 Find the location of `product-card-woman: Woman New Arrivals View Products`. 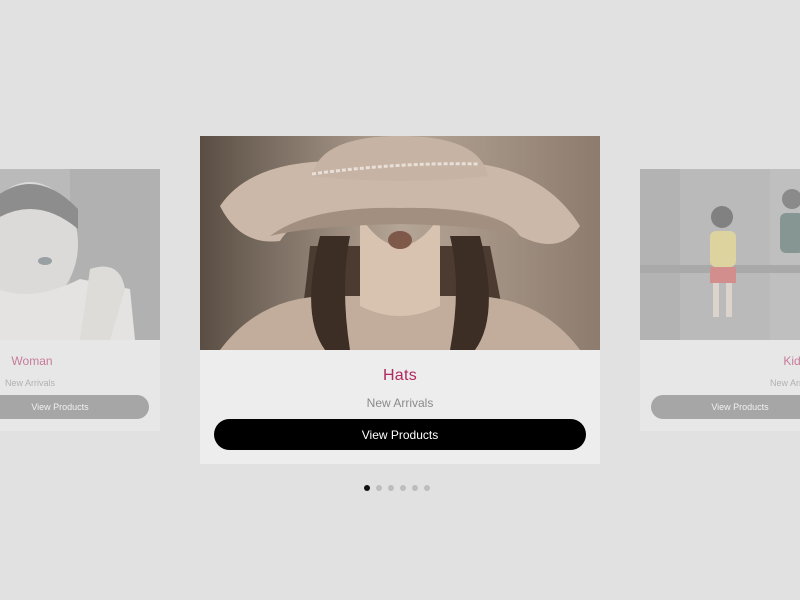

product-card-woman: Woman New Arrivals View Products is located at coordinates (80, 300).